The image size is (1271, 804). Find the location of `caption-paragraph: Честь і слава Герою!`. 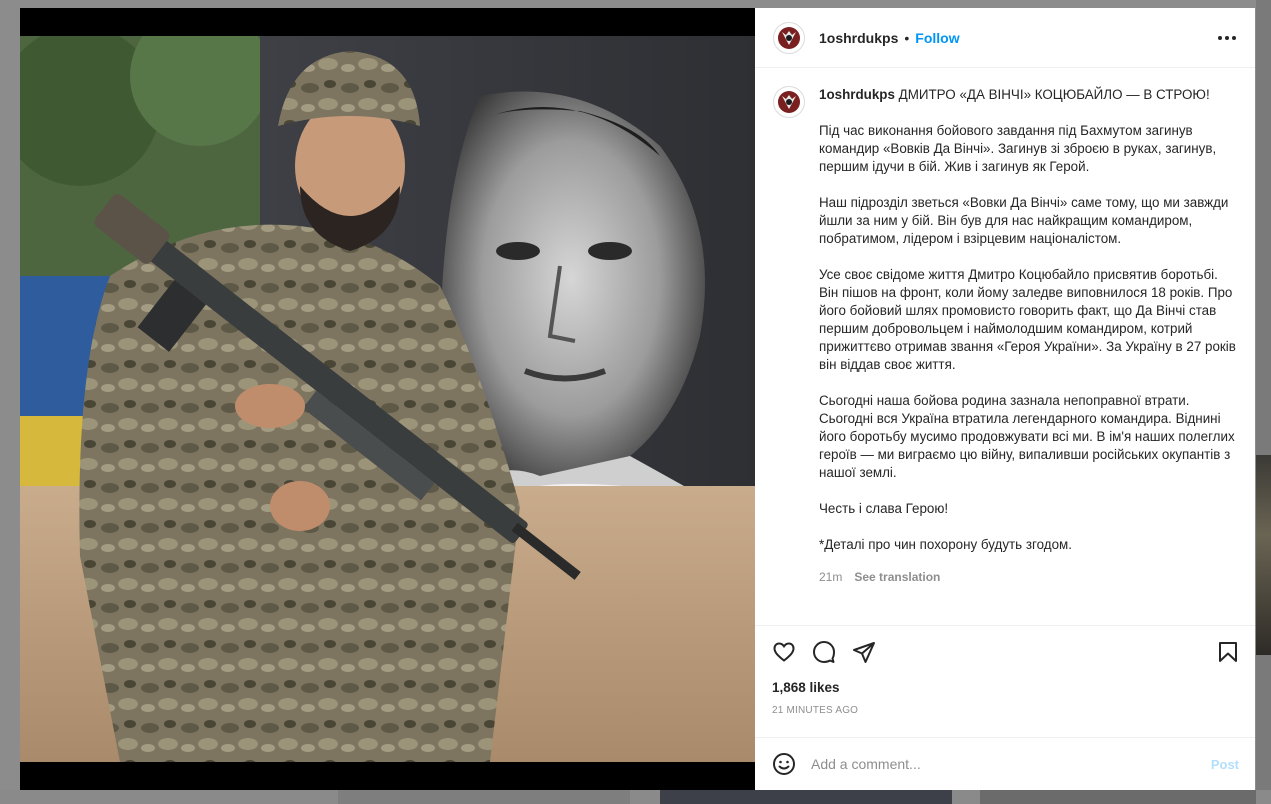

caption-paragraph: Честь і слава Герою! is located at coordinates (884, 508).